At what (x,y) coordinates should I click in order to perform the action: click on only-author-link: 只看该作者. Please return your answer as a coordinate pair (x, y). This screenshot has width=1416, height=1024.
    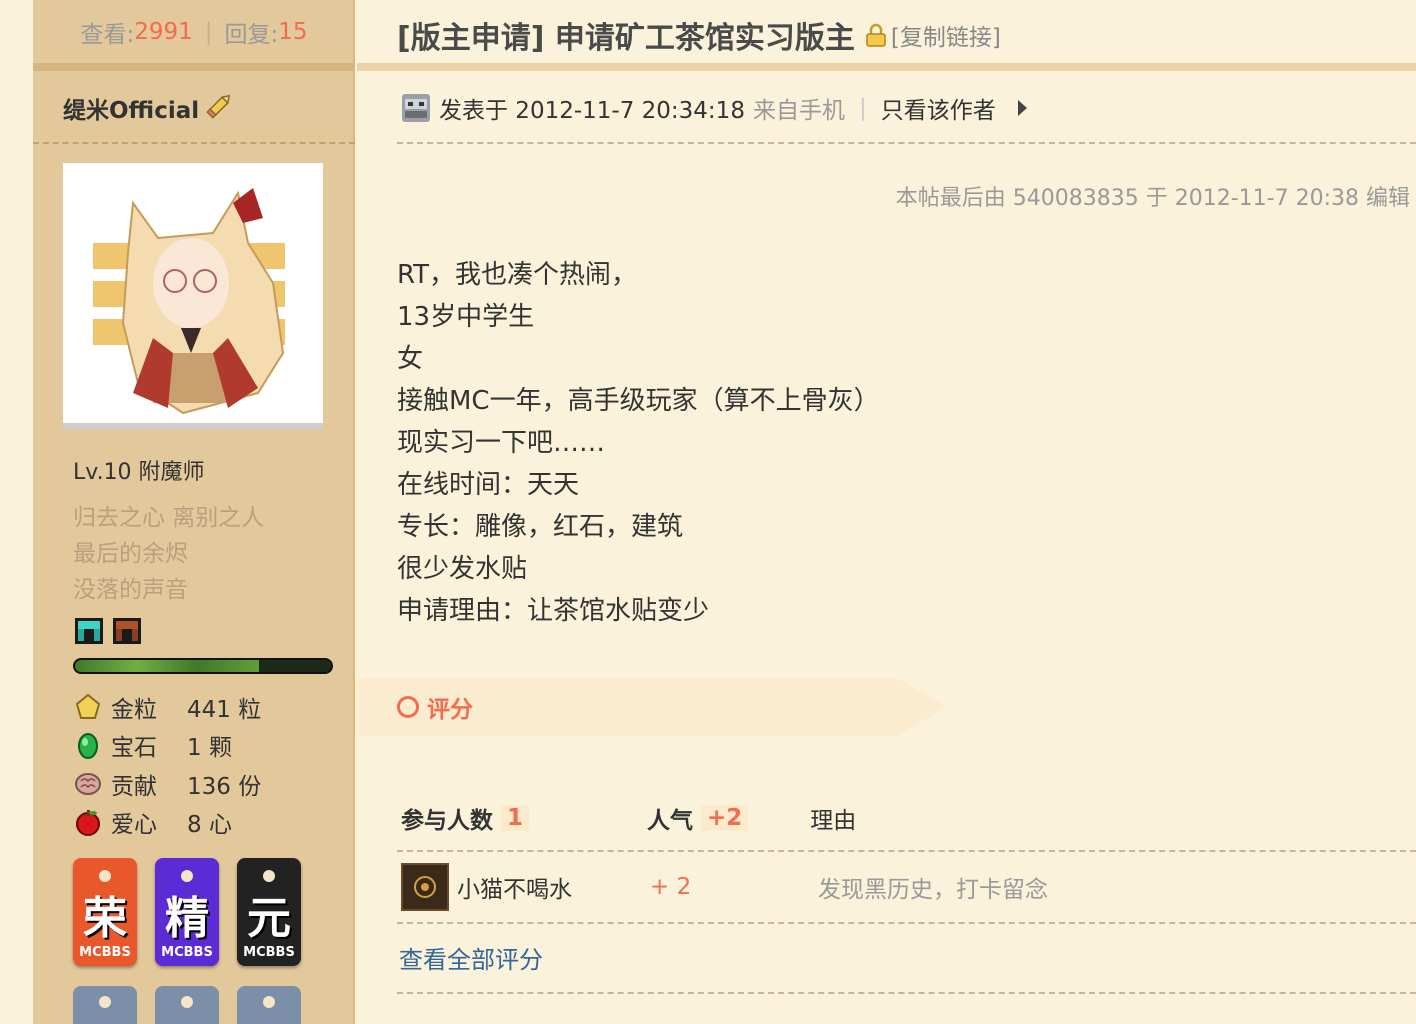
    Looking at the image, I should click on (938, 108).